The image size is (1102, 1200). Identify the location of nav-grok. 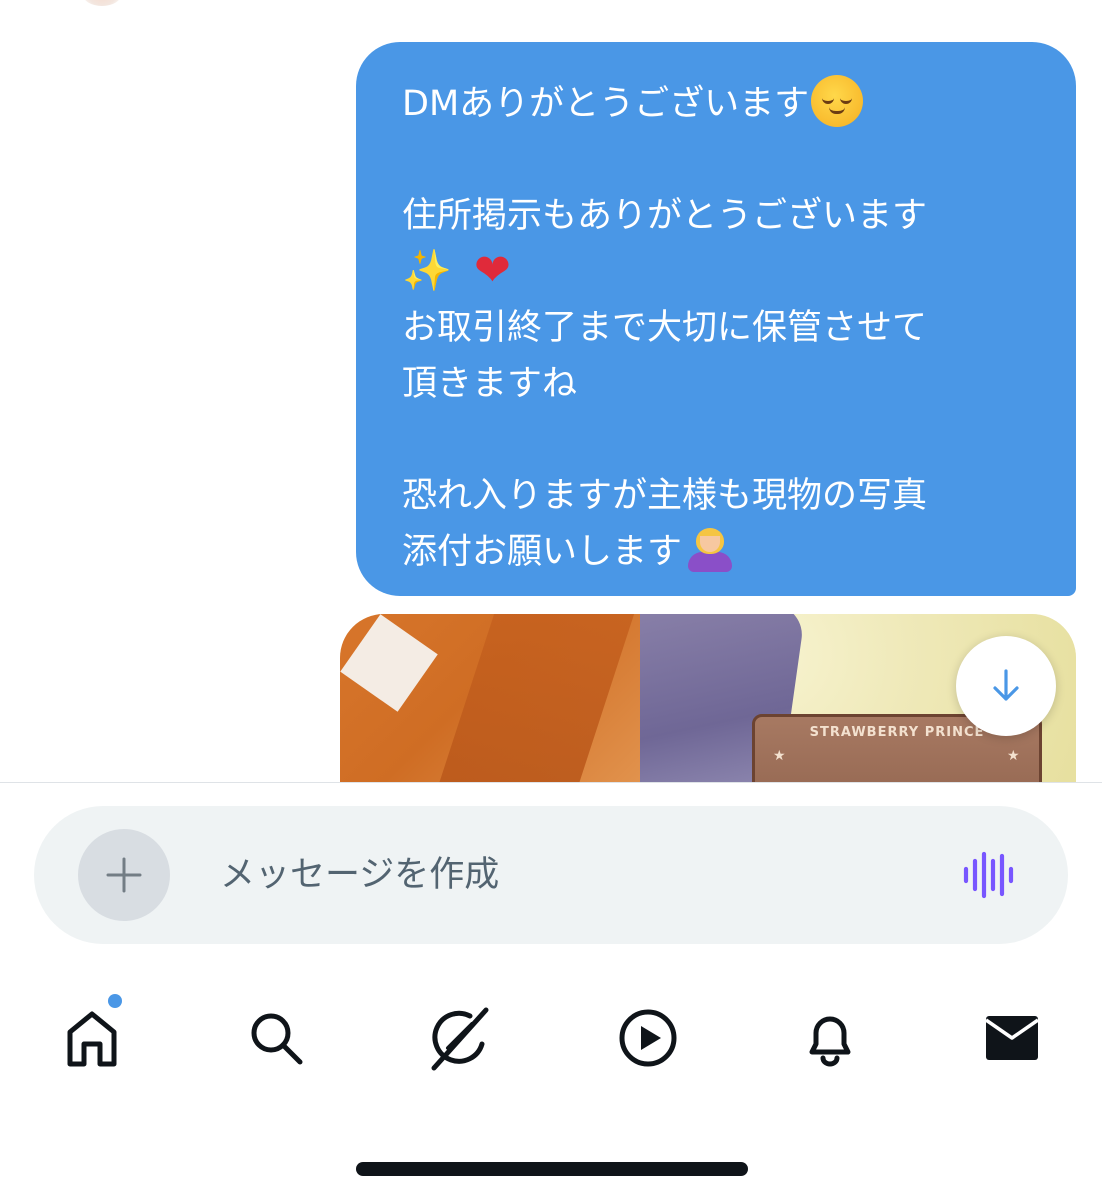
(460, 1038).